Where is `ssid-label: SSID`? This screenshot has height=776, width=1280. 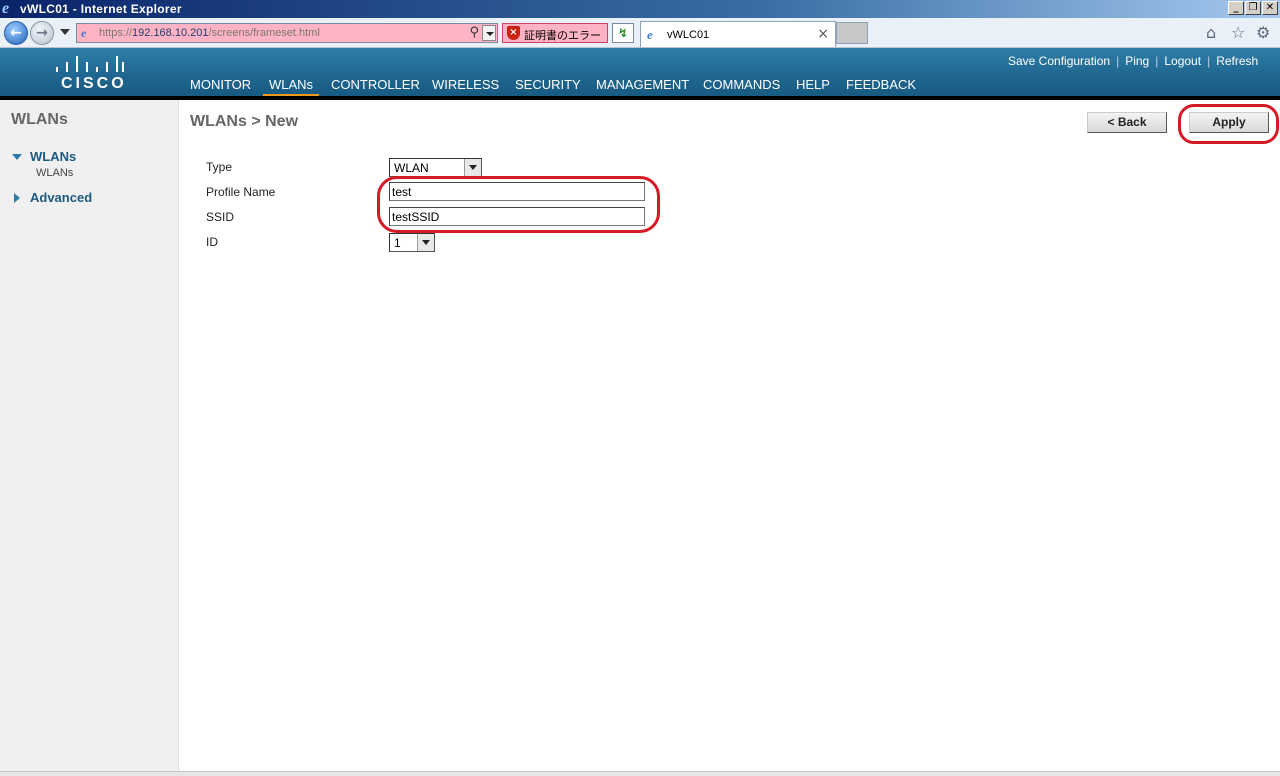 ssid-label: SSID is located at coordinates (220, 217).